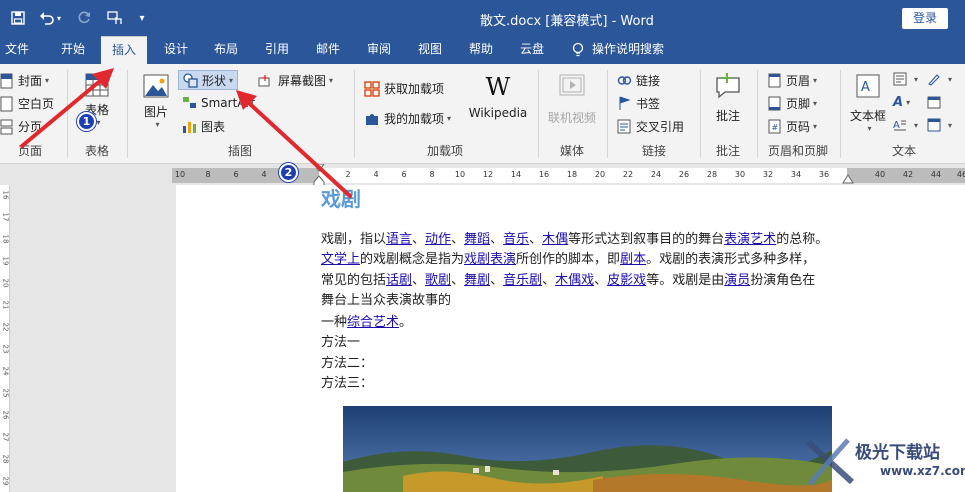  I want to click on tab-cloud: 云盘, so click(532, 50).